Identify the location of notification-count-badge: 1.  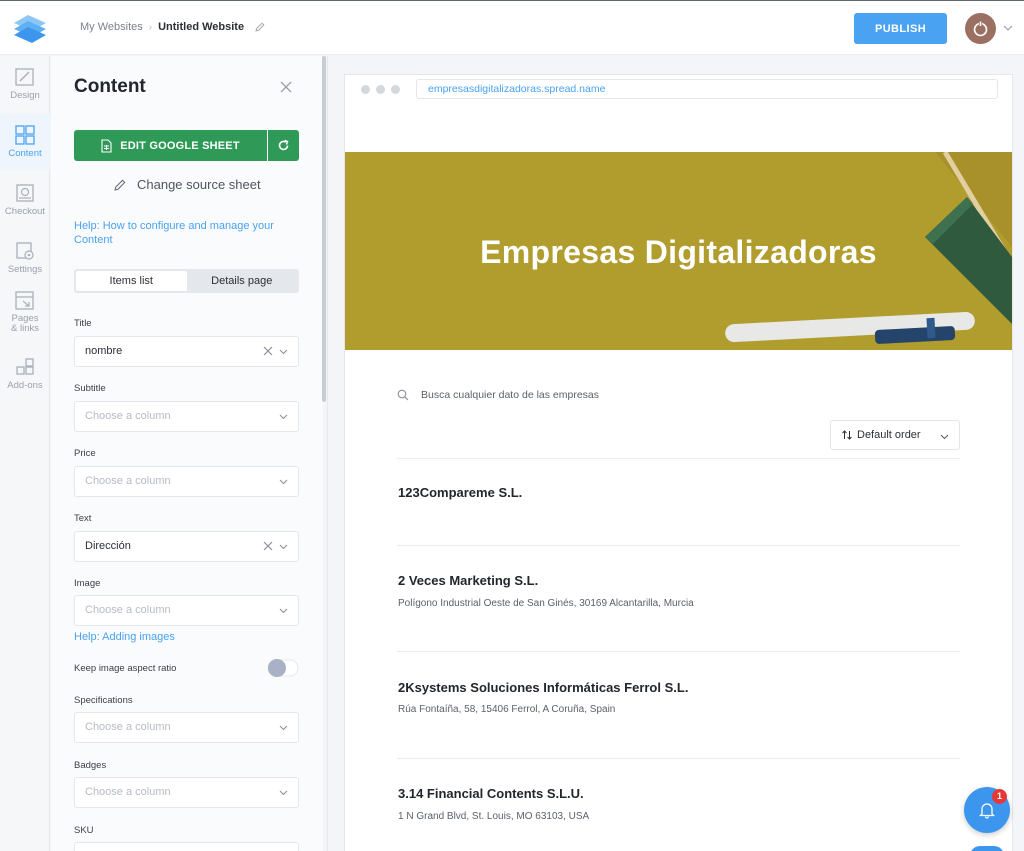
(999, 796).